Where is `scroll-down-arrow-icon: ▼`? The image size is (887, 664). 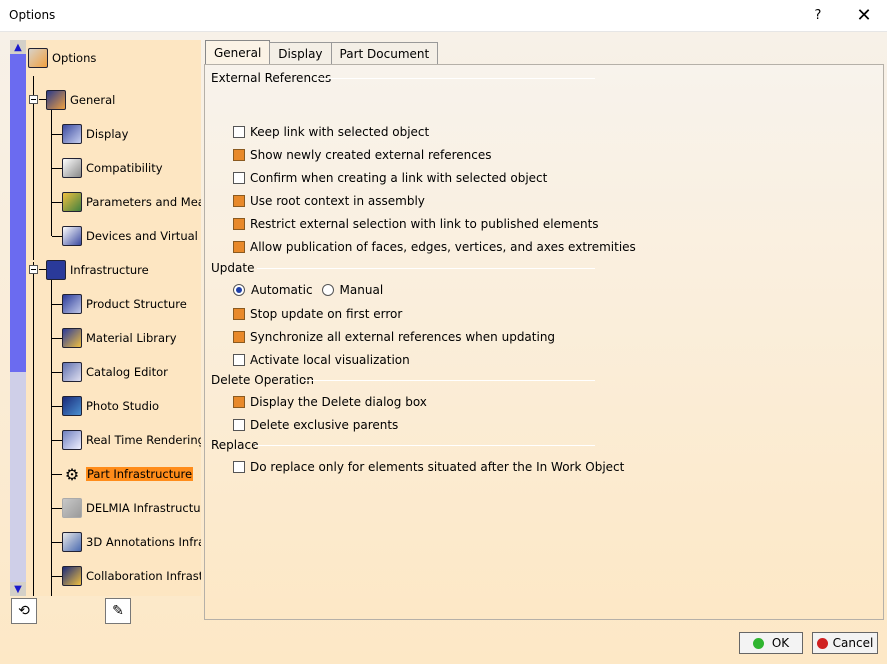 scroll-down-arrow-icon: ▼ is located at coordinates (18, 589).